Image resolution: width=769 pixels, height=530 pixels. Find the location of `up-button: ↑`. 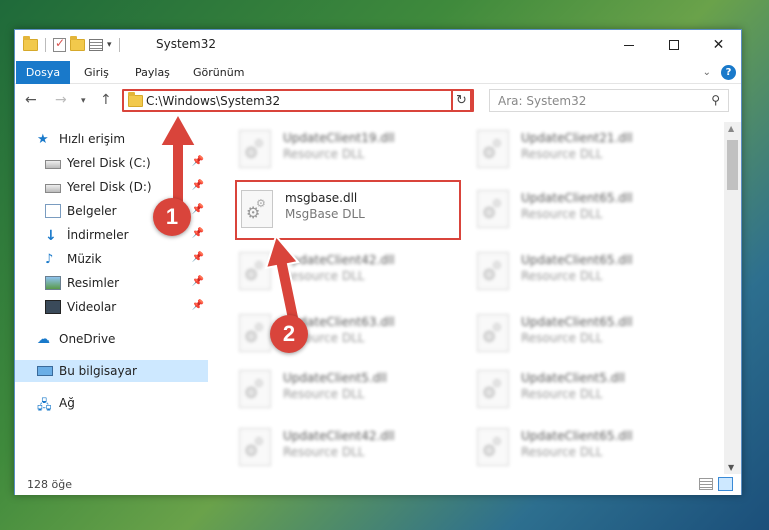

up-button: ↑ is located at coordinates (106, 100).